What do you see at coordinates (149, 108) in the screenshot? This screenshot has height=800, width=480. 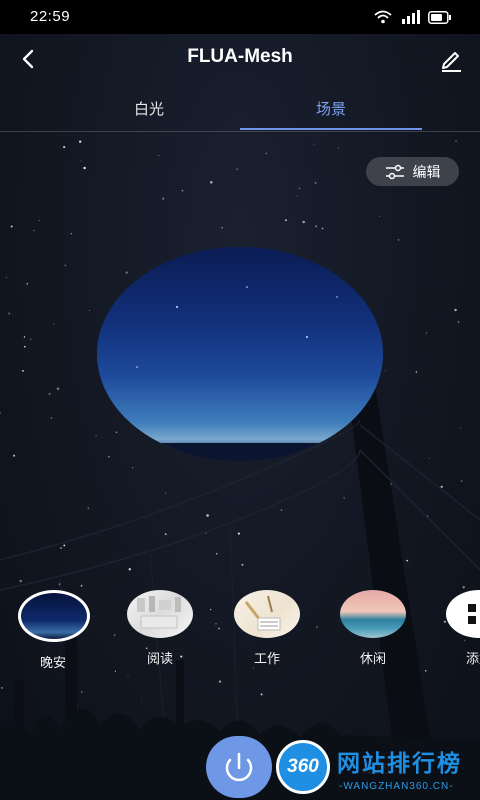 I see `tab-white-light: 白光` at bounding box center [149, 108].